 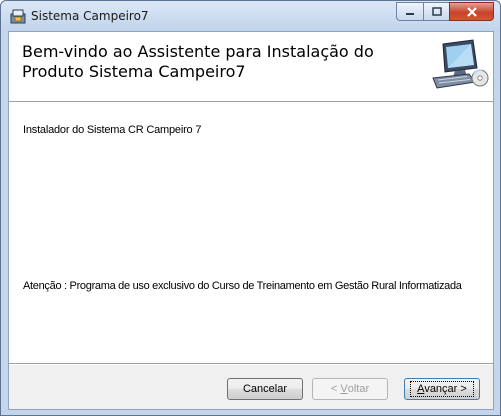 I want to click on computer-cd-icon, so click(x=460, y=64).